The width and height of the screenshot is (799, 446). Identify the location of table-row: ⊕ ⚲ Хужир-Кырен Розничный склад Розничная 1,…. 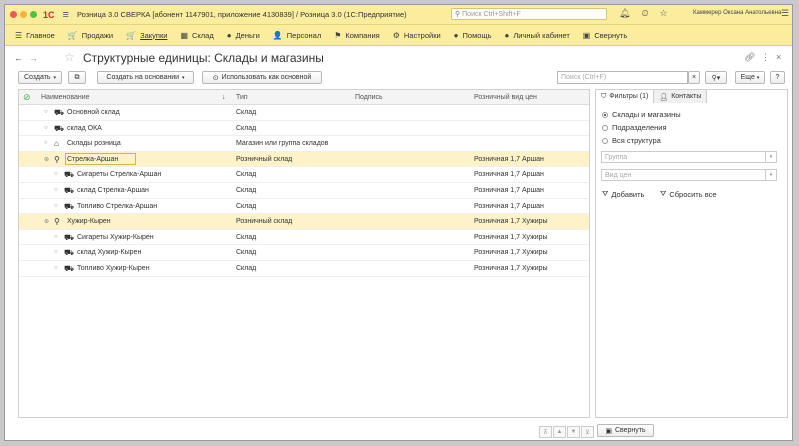
(304, 222).